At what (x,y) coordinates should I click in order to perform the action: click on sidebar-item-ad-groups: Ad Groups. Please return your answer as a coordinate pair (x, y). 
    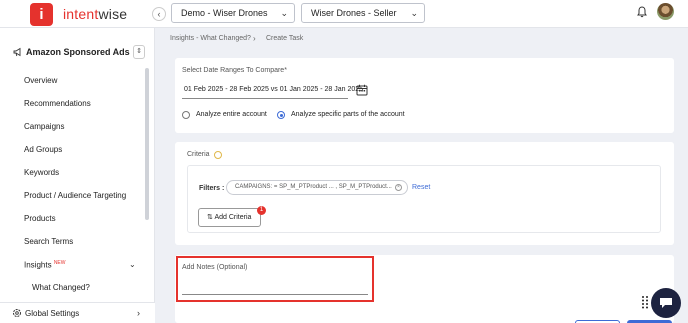
    Looking at the image, I should click on (43, 149).